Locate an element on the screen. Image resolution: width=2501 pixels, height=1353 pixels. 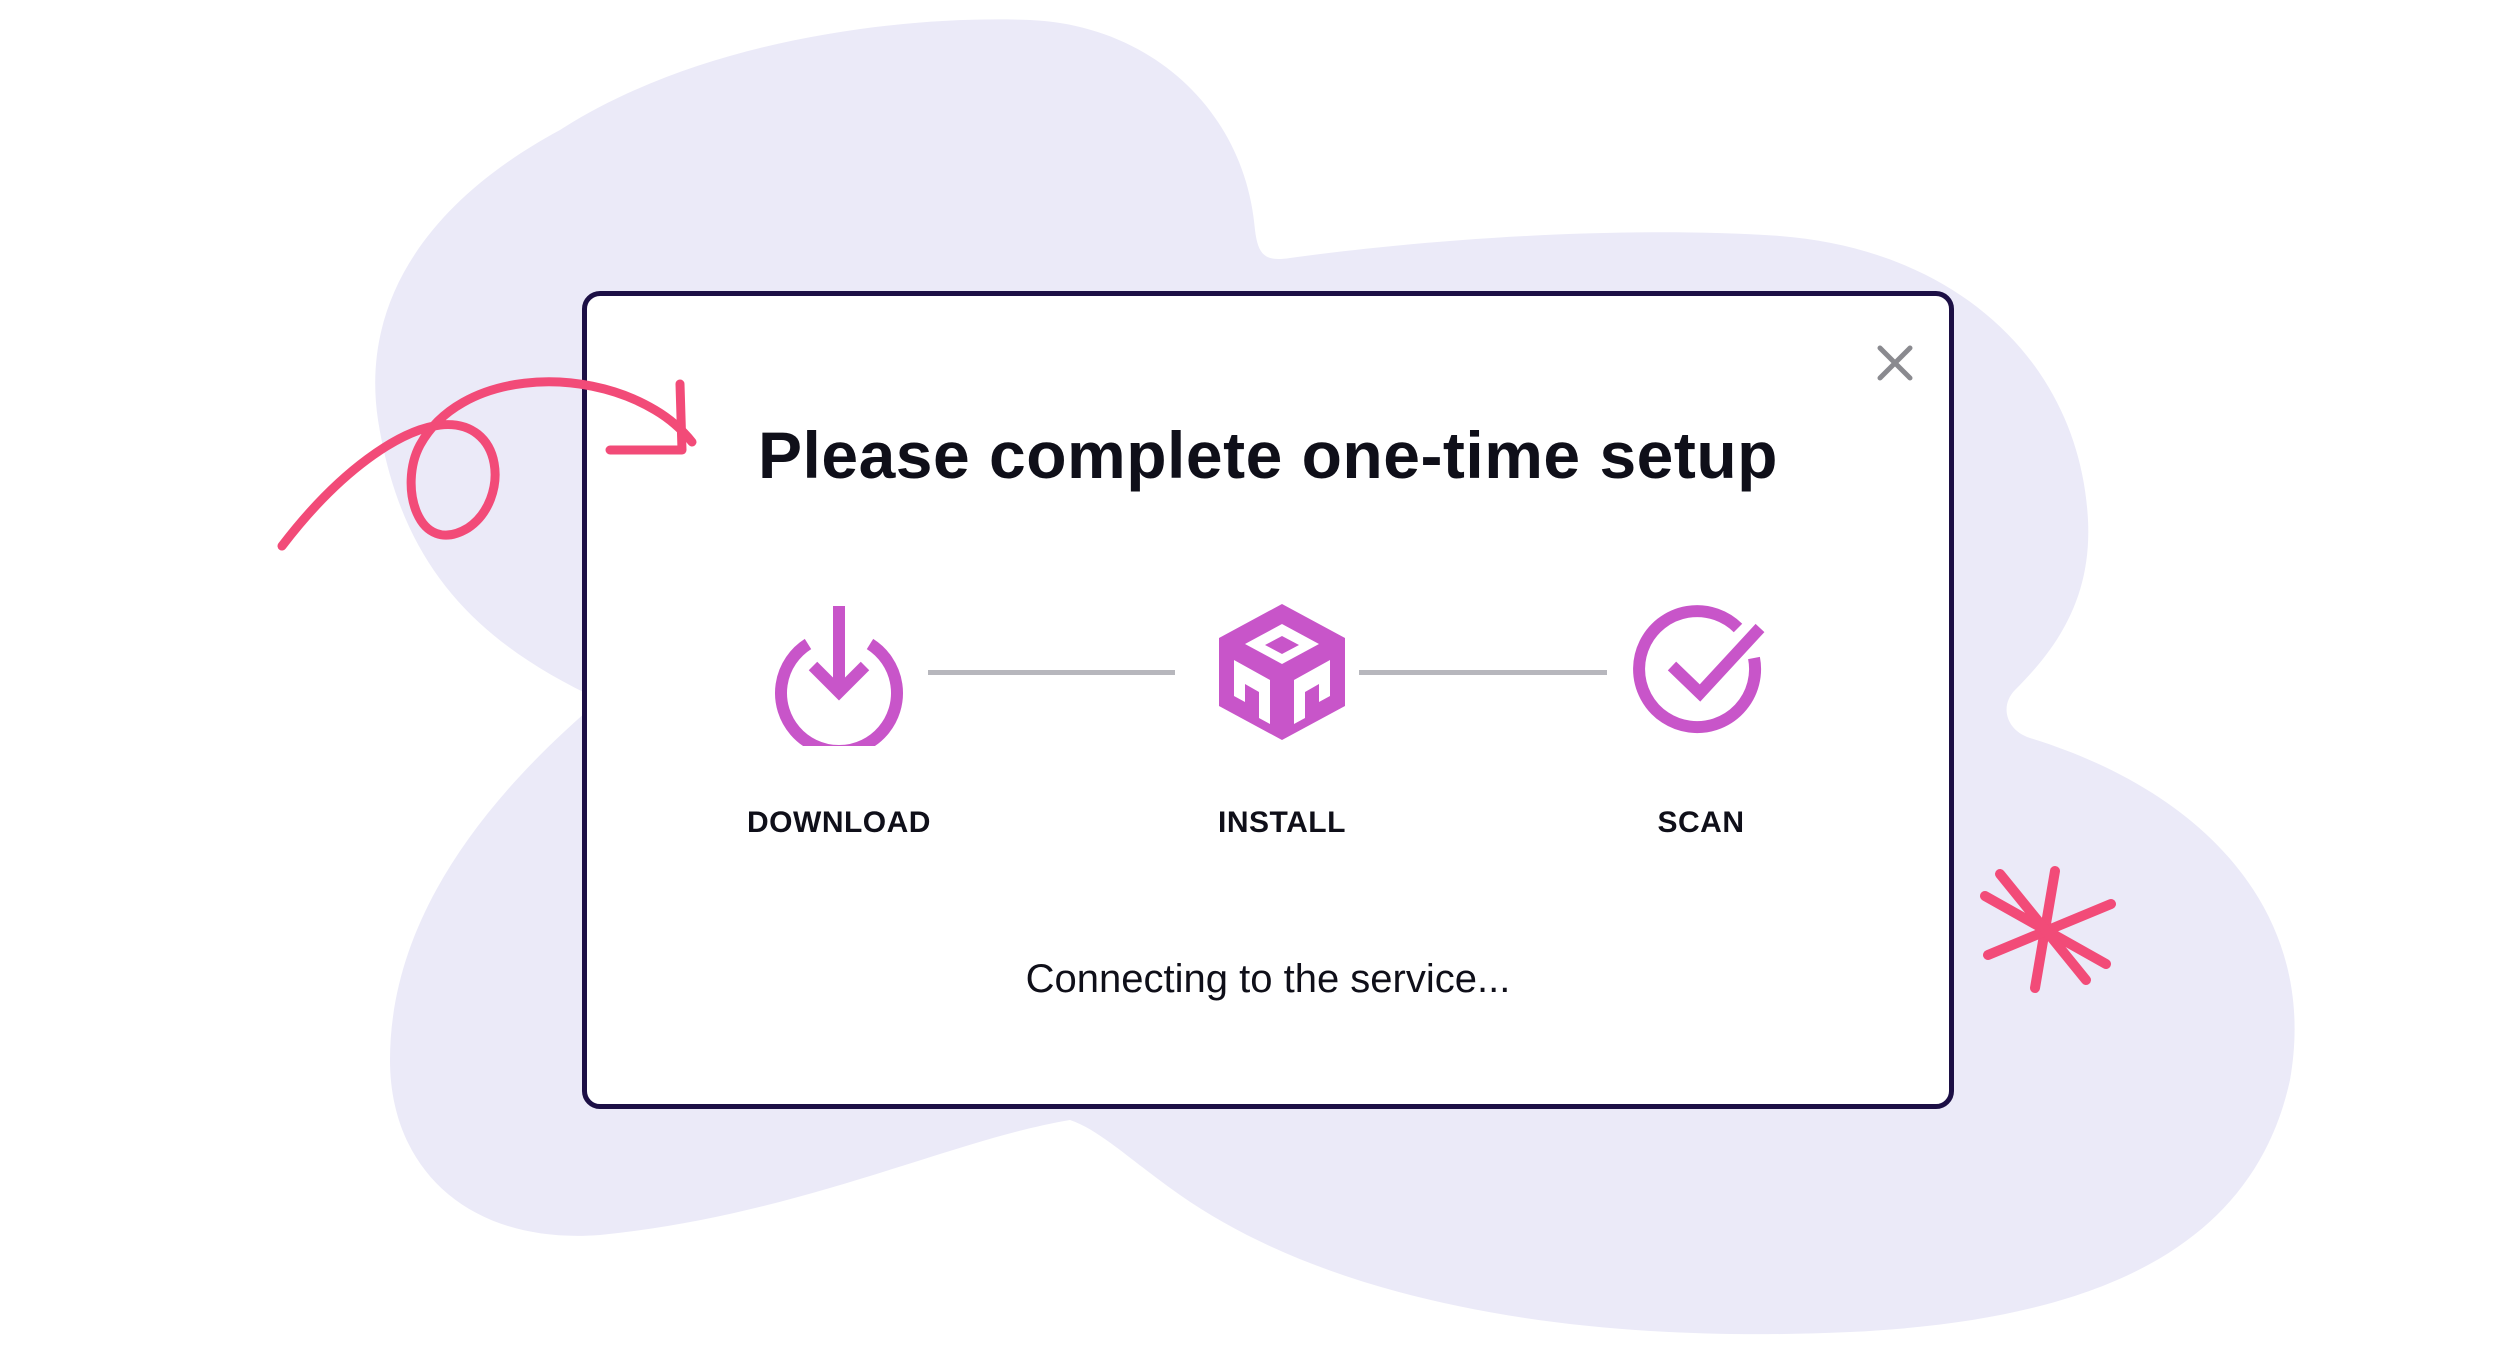
close-button is located at coordinates (1895, 363).